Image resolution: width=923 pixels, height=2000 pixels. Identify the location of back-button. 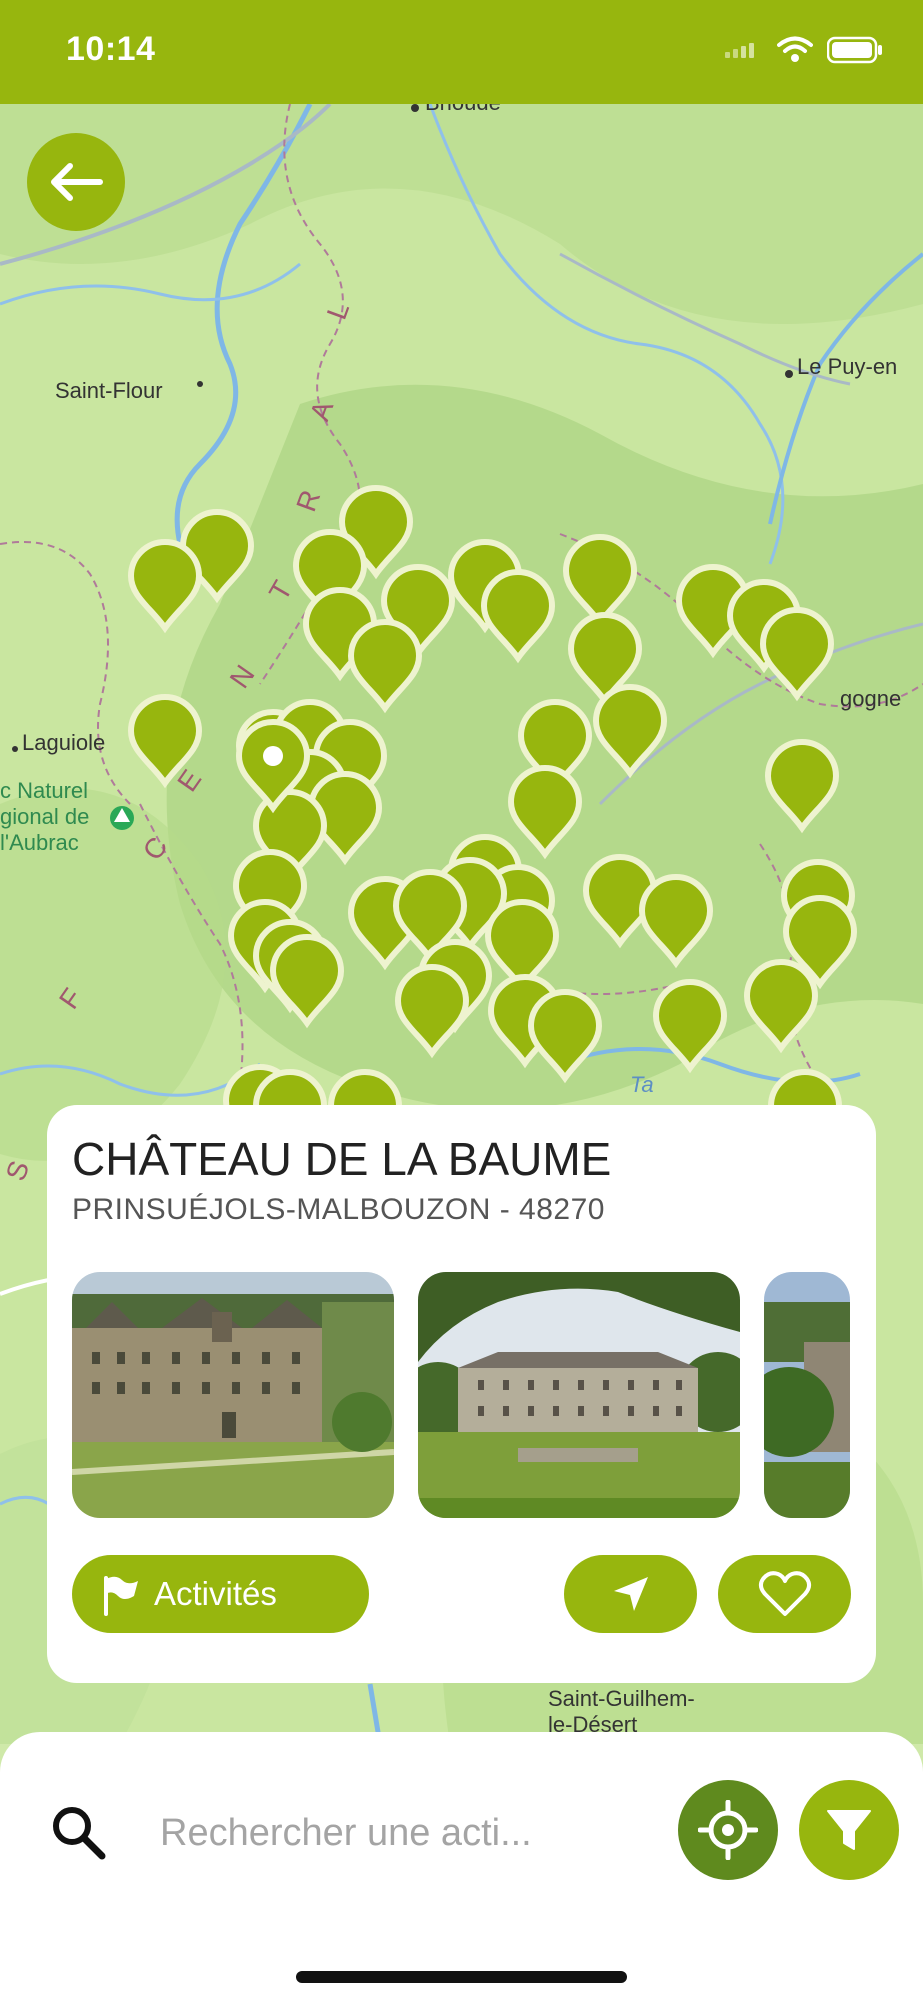
(76, 182).